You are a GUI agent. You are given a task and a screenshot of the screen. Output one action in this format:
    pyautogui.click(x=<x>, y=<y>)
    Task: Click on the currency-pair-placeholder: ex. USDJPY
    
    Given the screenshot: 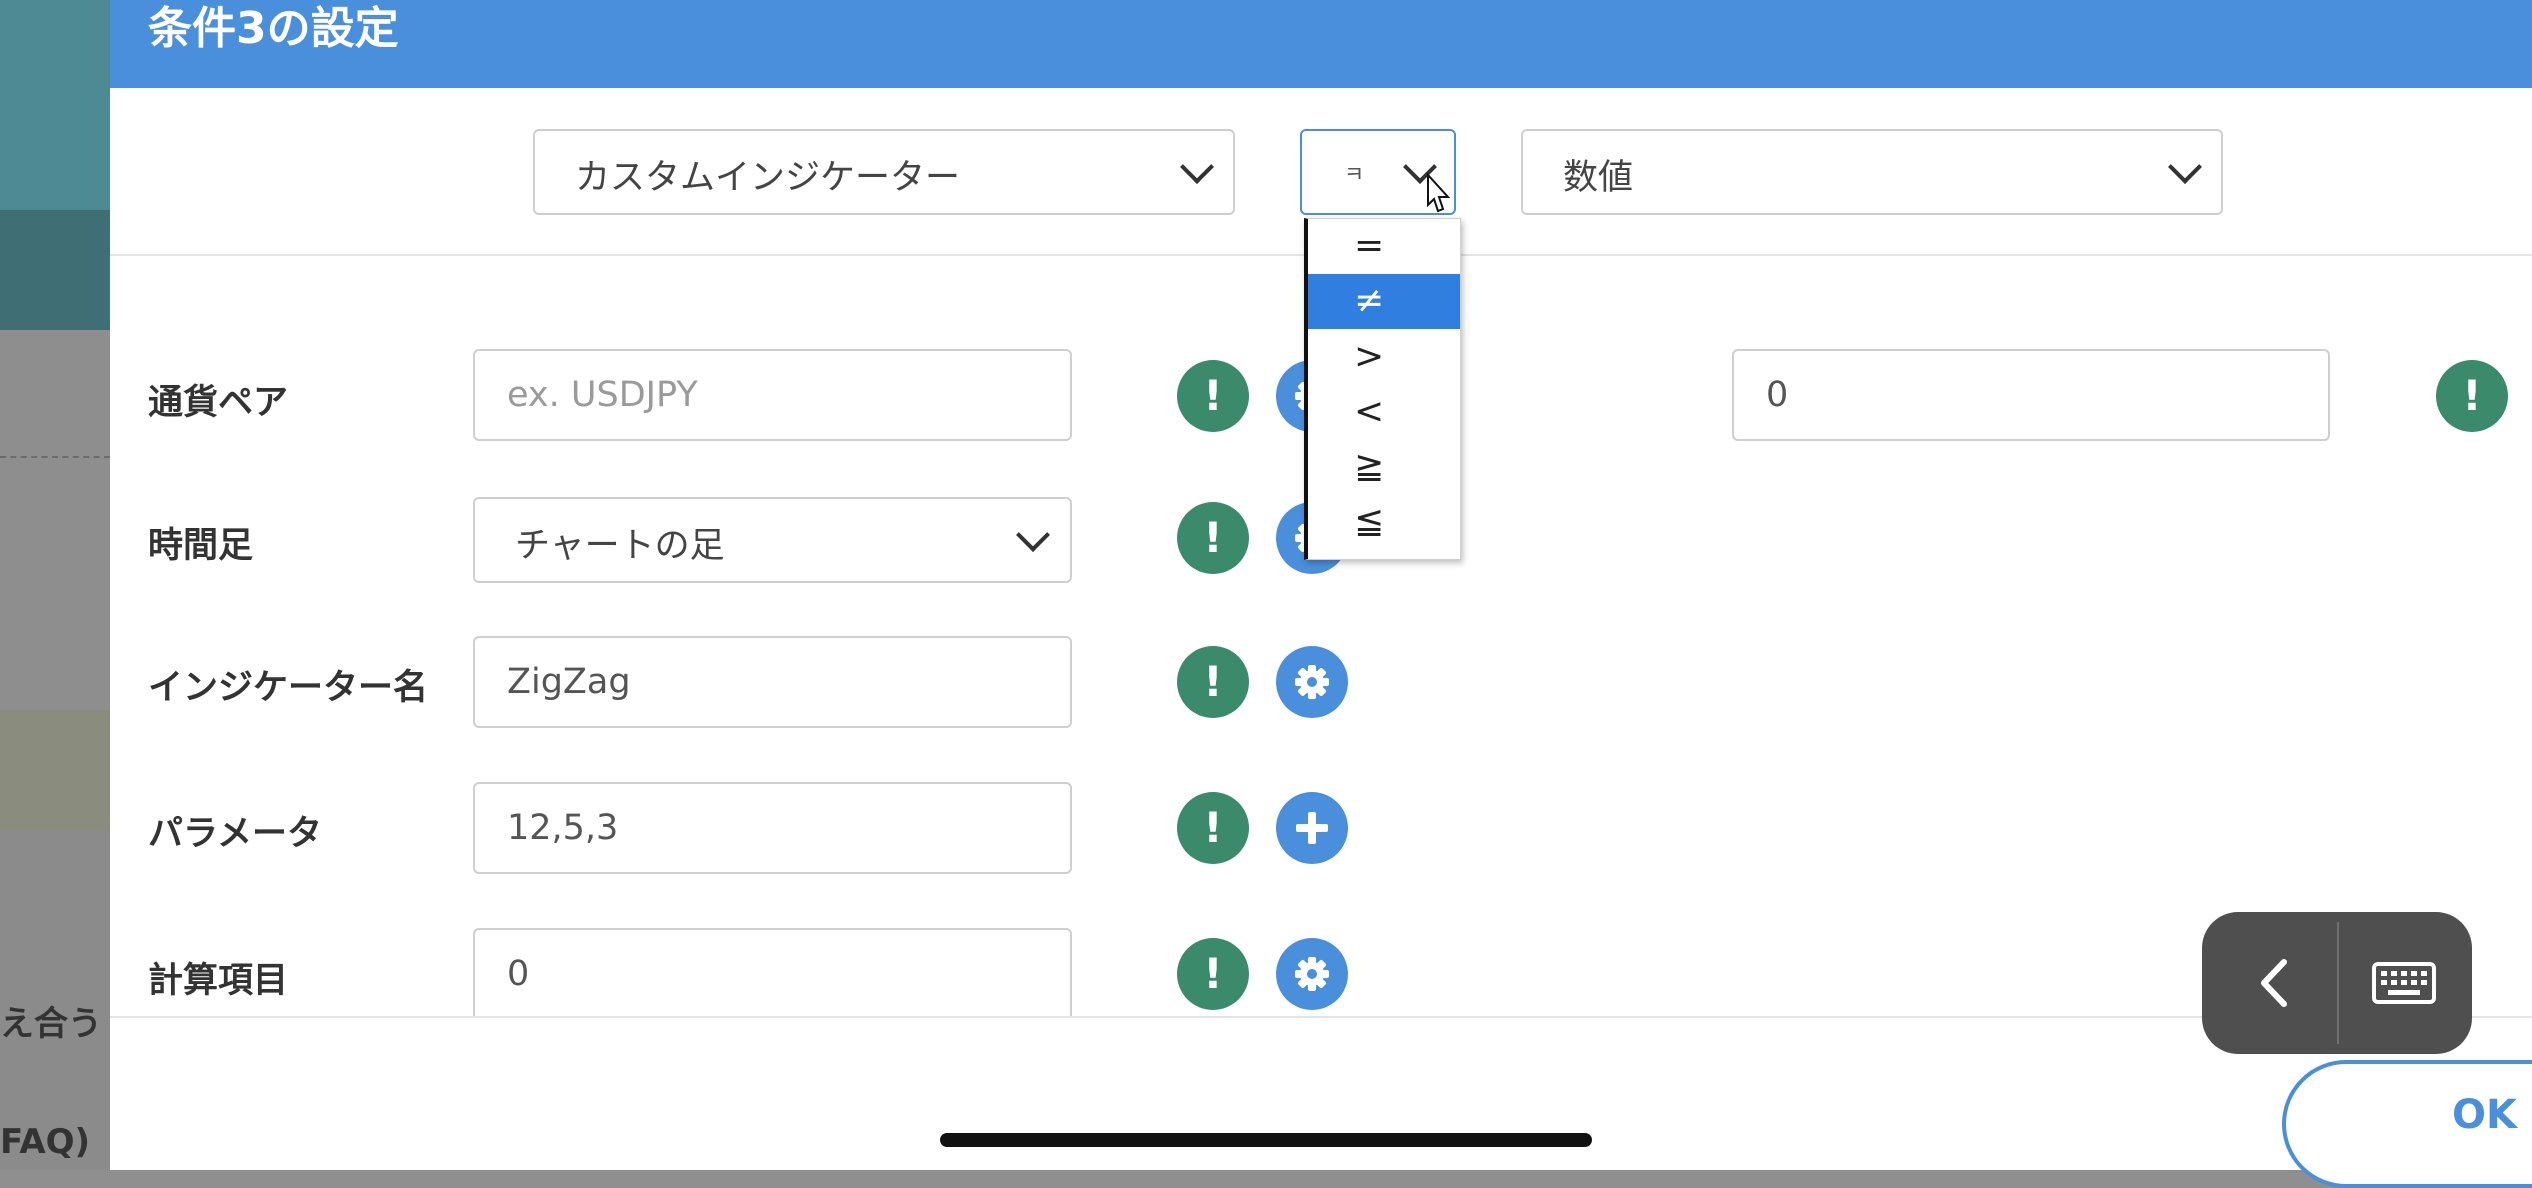 What is the action you would take?
    pyautogui.click(x=602, y=395)
    